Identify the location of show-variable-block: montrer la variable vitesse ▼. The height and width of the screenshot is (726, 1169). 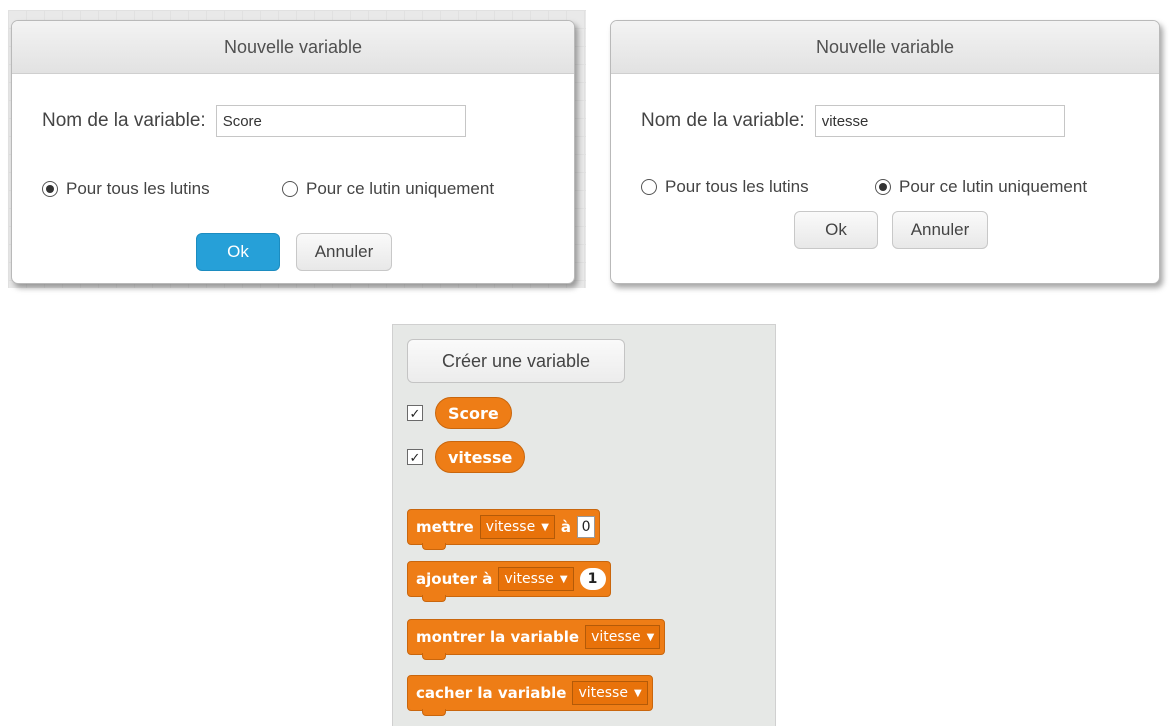
(536, 639).